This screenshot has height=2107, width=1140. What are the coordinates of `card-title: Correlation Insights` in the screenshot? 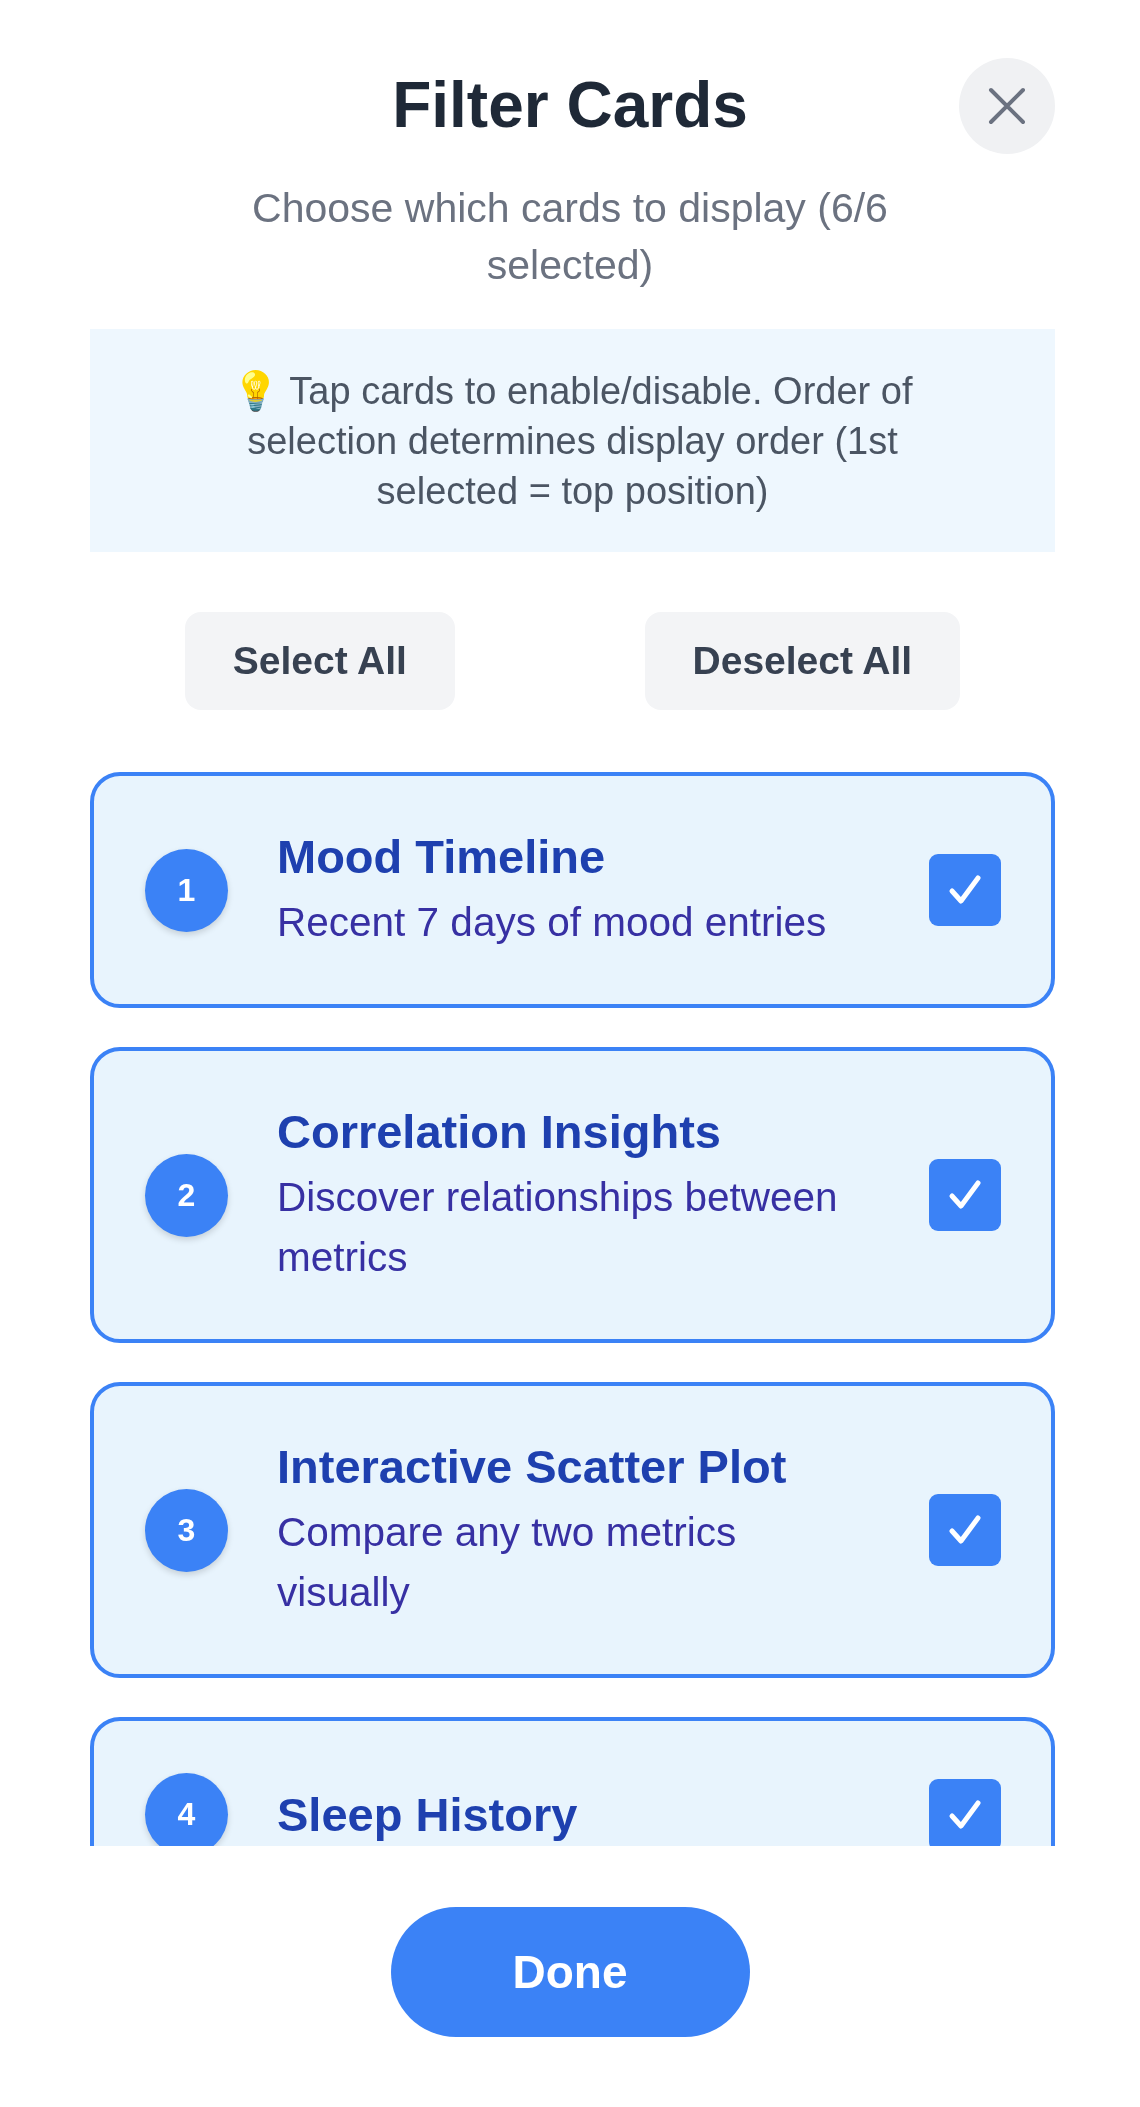 It's located at (499, 1132).